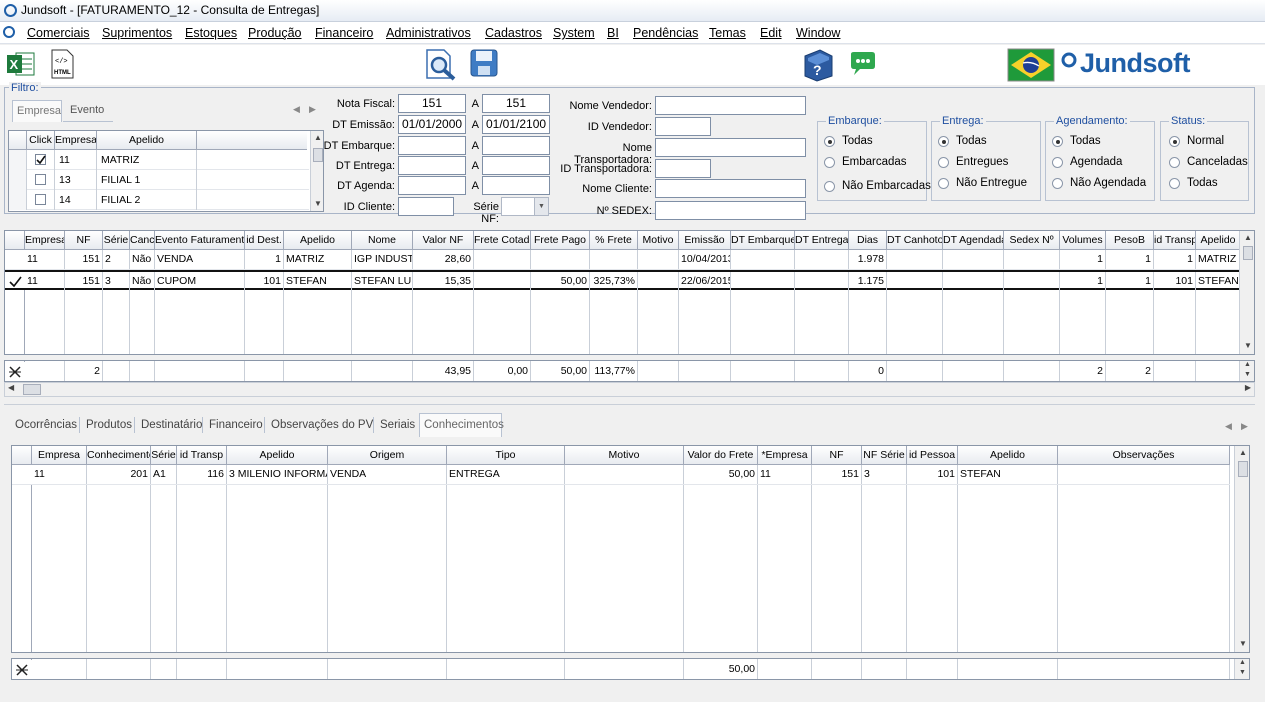 Image resolution: width=1265 pixels, height=702 pixels. What do you see at coordinates (785, 455) in the screenshot?
I see `conhecimento-header: *Empresa` at bounding box center [785, 455].